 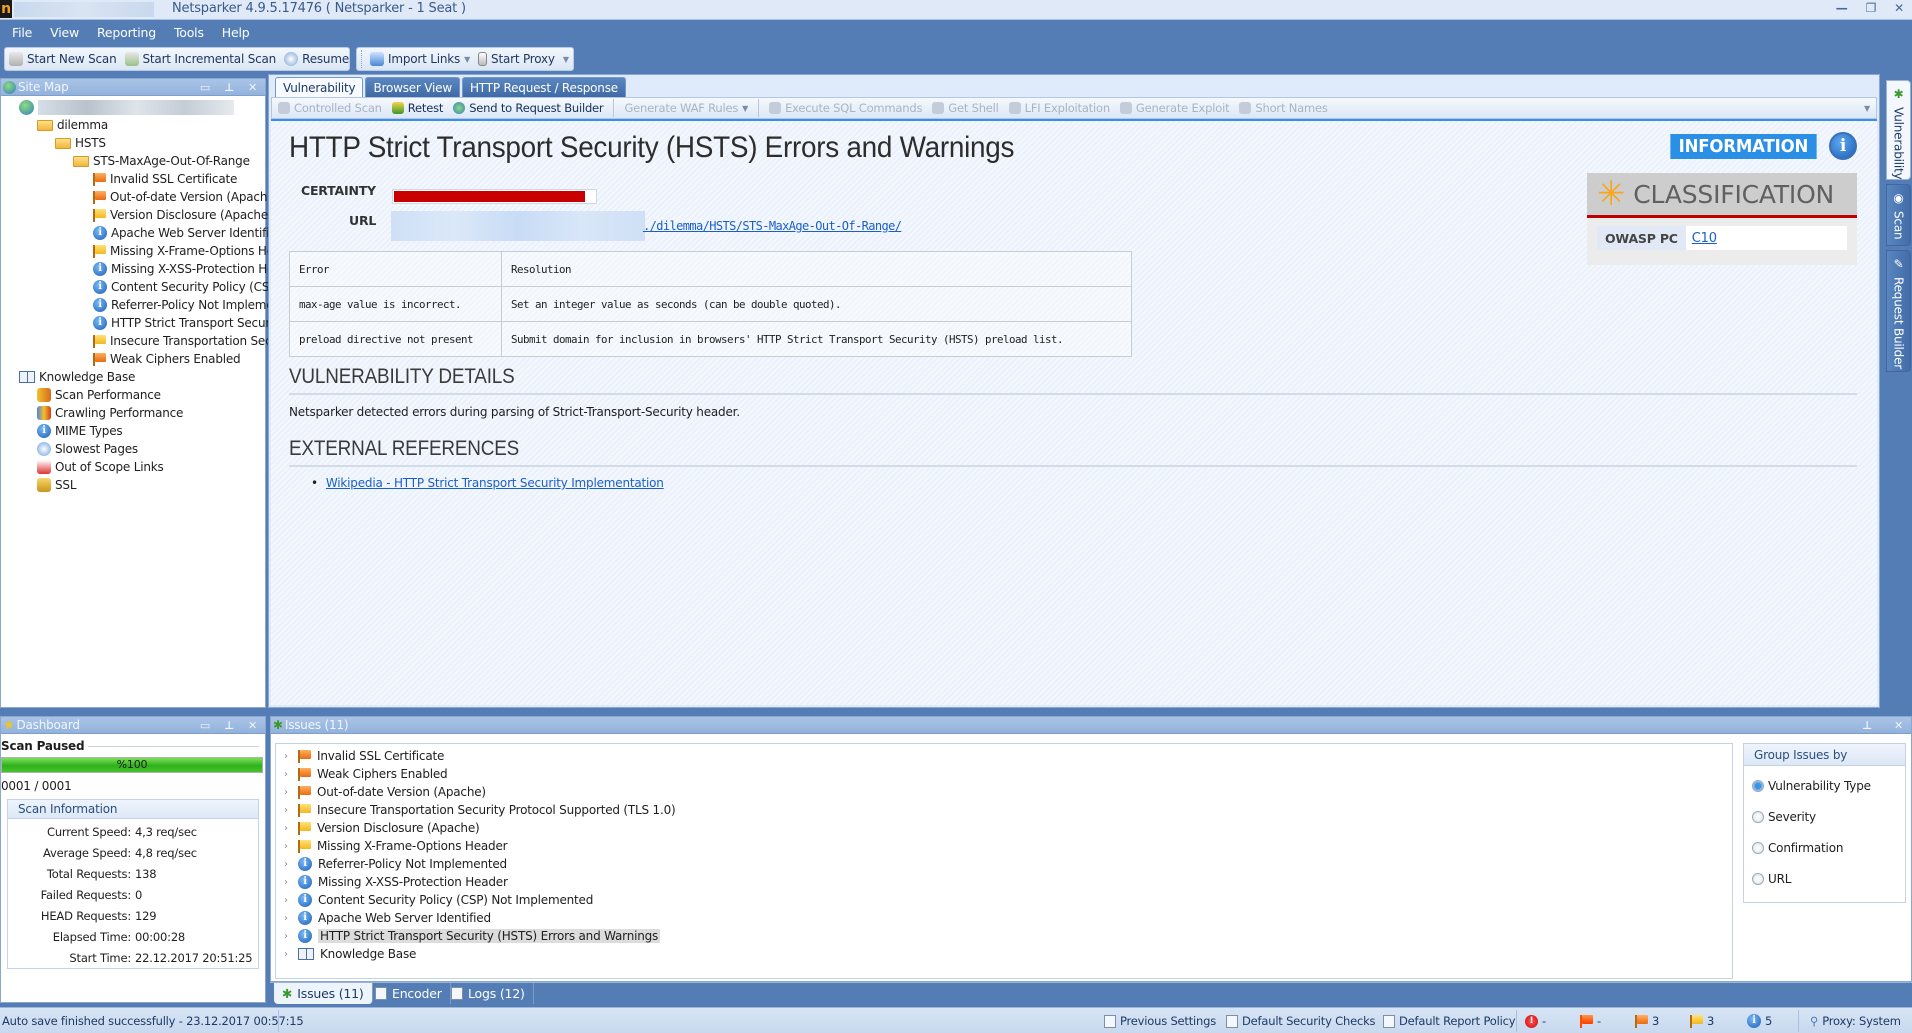 I want to click on high-count: -, so click(x=1590, y=1021).